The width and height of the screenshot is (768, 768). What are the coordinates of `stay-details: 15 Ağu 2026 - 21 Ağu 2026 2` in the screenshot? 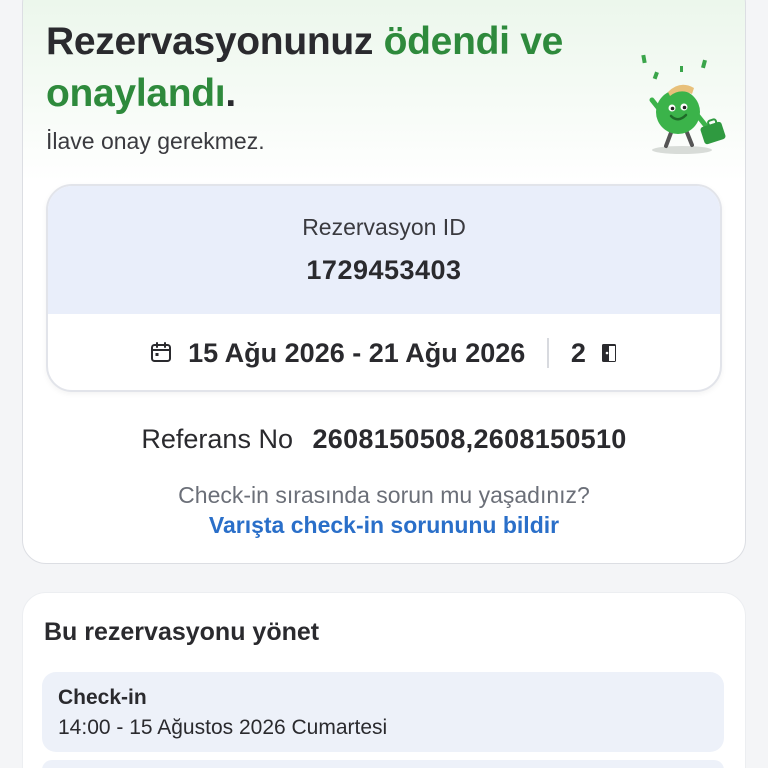 It's located at (384, 352).